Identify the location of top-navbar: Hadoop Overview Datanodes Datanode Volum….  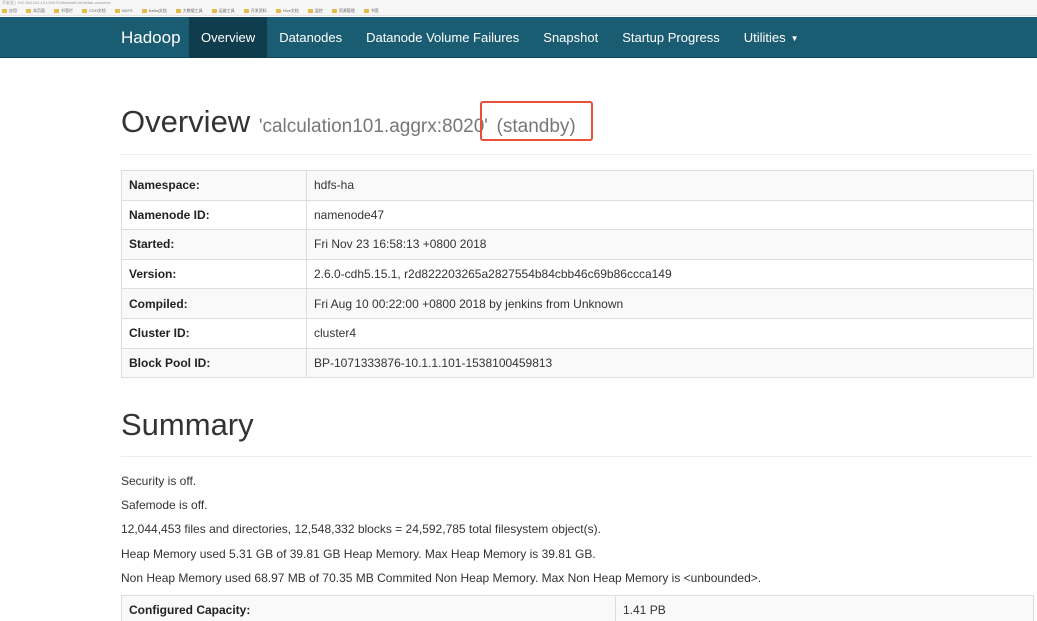
(518, 37).